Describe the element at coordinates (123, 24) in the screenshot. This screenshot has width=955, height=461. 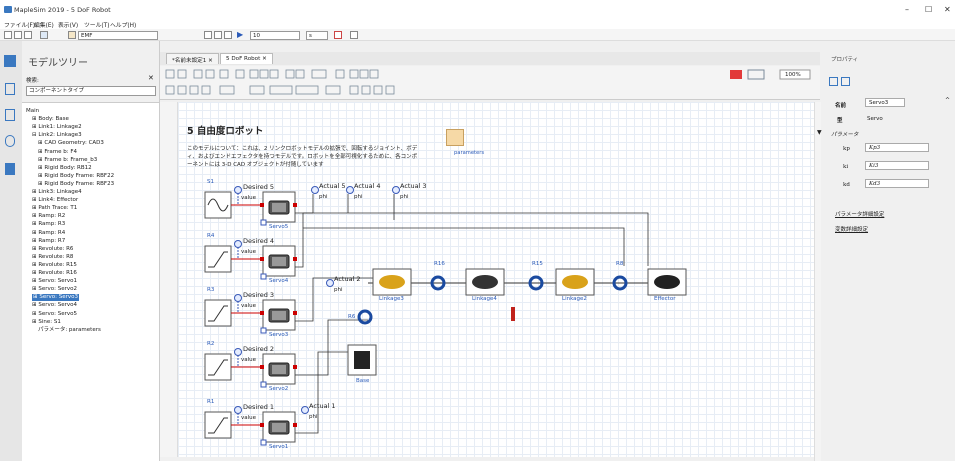
I see `menu-help: ヘルプ(H)` at that location.